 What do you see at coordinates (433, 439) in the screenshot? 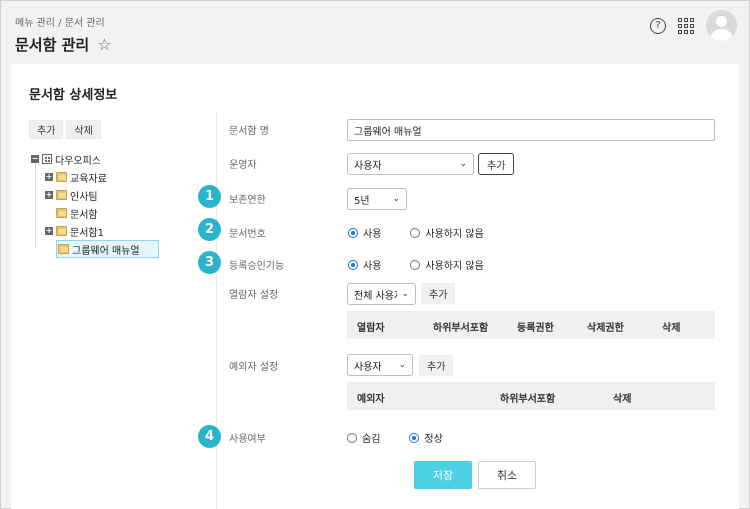
I see `radio-label: 정상` at bounding box center [433, 439].